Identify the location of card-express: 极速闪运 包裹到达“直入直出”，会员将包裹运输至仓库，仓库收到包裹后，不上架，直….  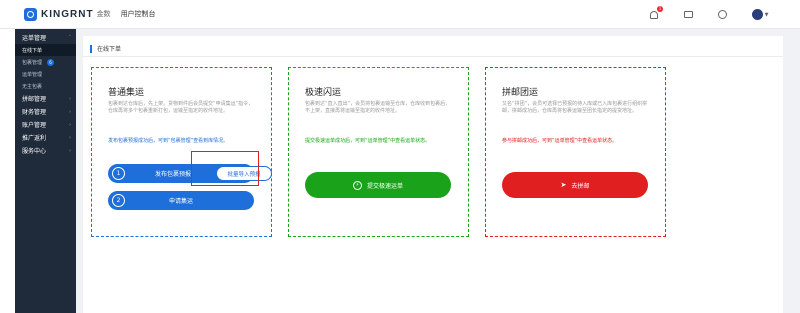
(378, 152).